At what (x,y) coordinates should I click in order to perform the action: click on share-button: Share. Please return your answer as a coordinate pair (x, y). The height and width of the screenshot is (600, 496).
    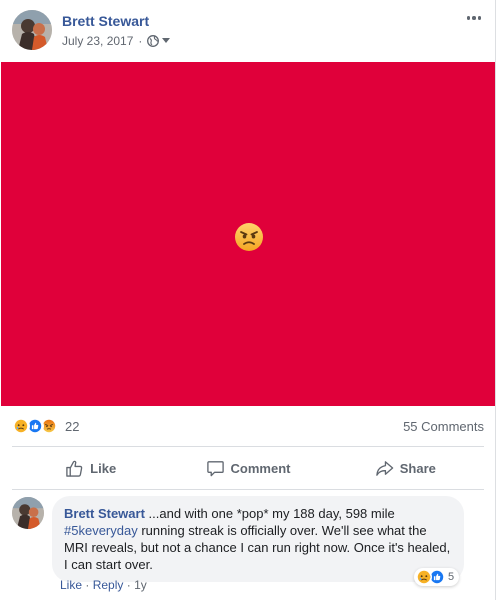
    Looking at the image, I should click on (405, 468).